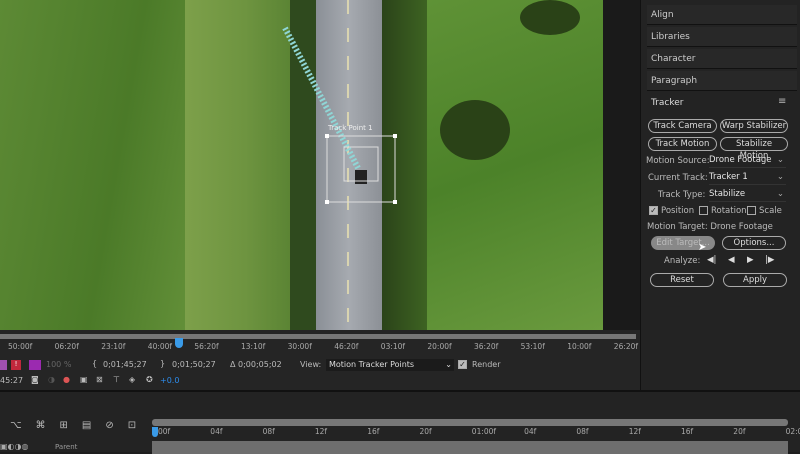  What do you see at coordinates (710, 227) in the screenshot?
I see `motion-target-text: Motion Target: Drone Footage` at bounding box center [710, 227].